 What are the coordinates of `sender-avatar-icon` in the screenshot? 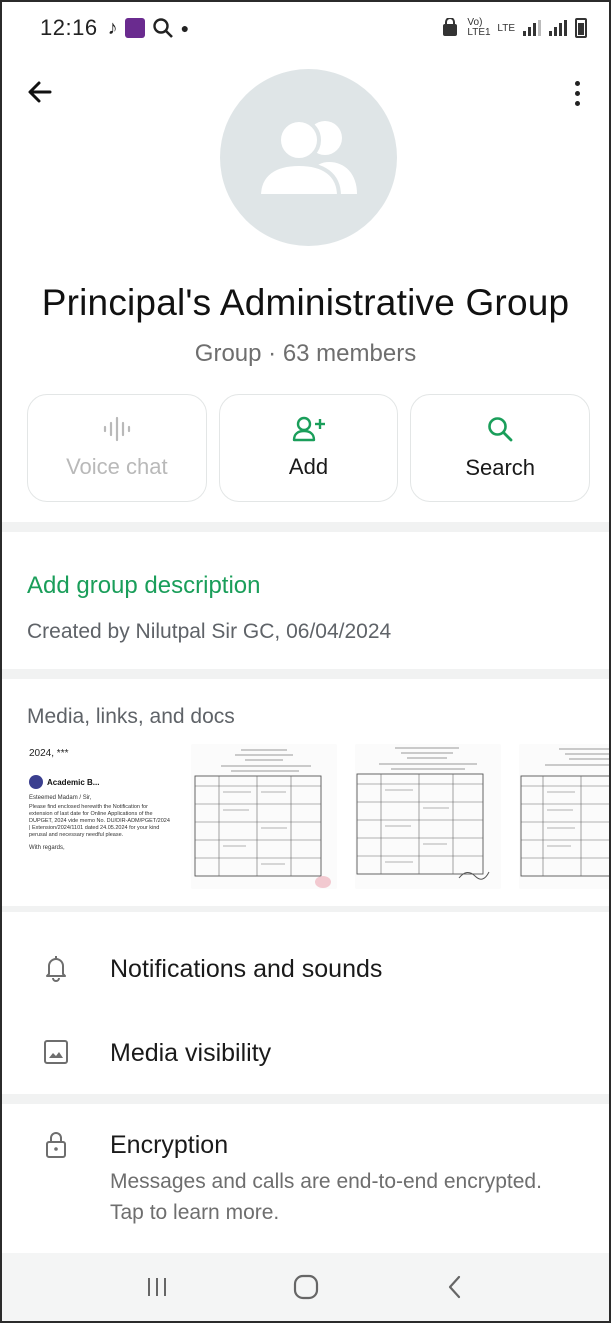 It's located at (36, 782).